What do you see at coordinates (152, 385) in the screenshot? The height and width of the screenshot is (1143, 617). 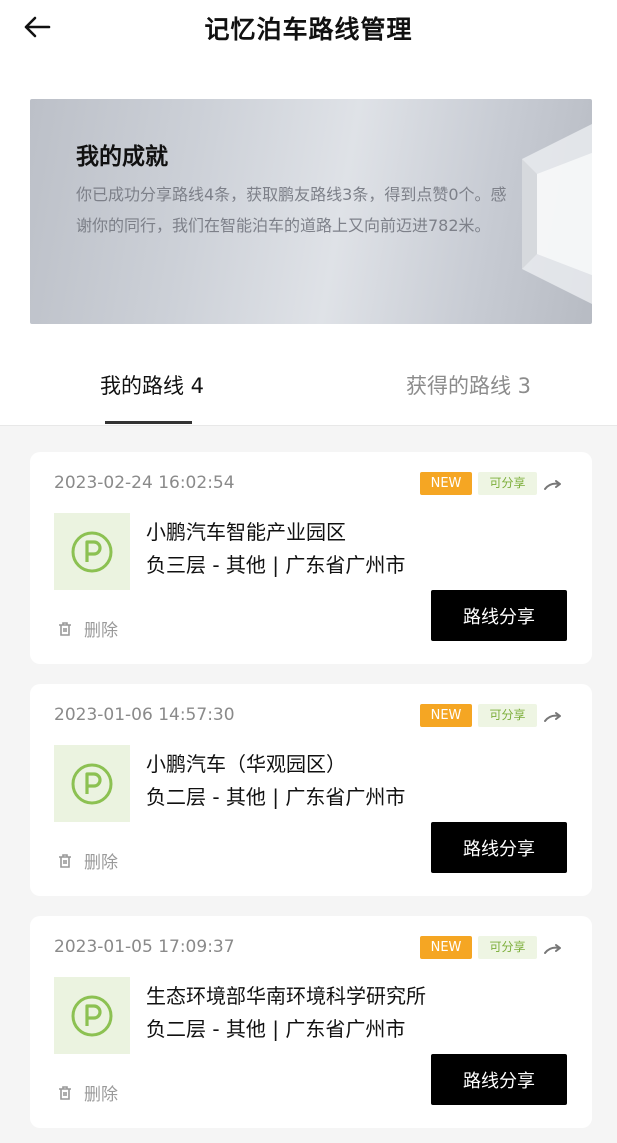 I see `tab-my-routes: 我的路线 4` at bounding box center [152, 385].